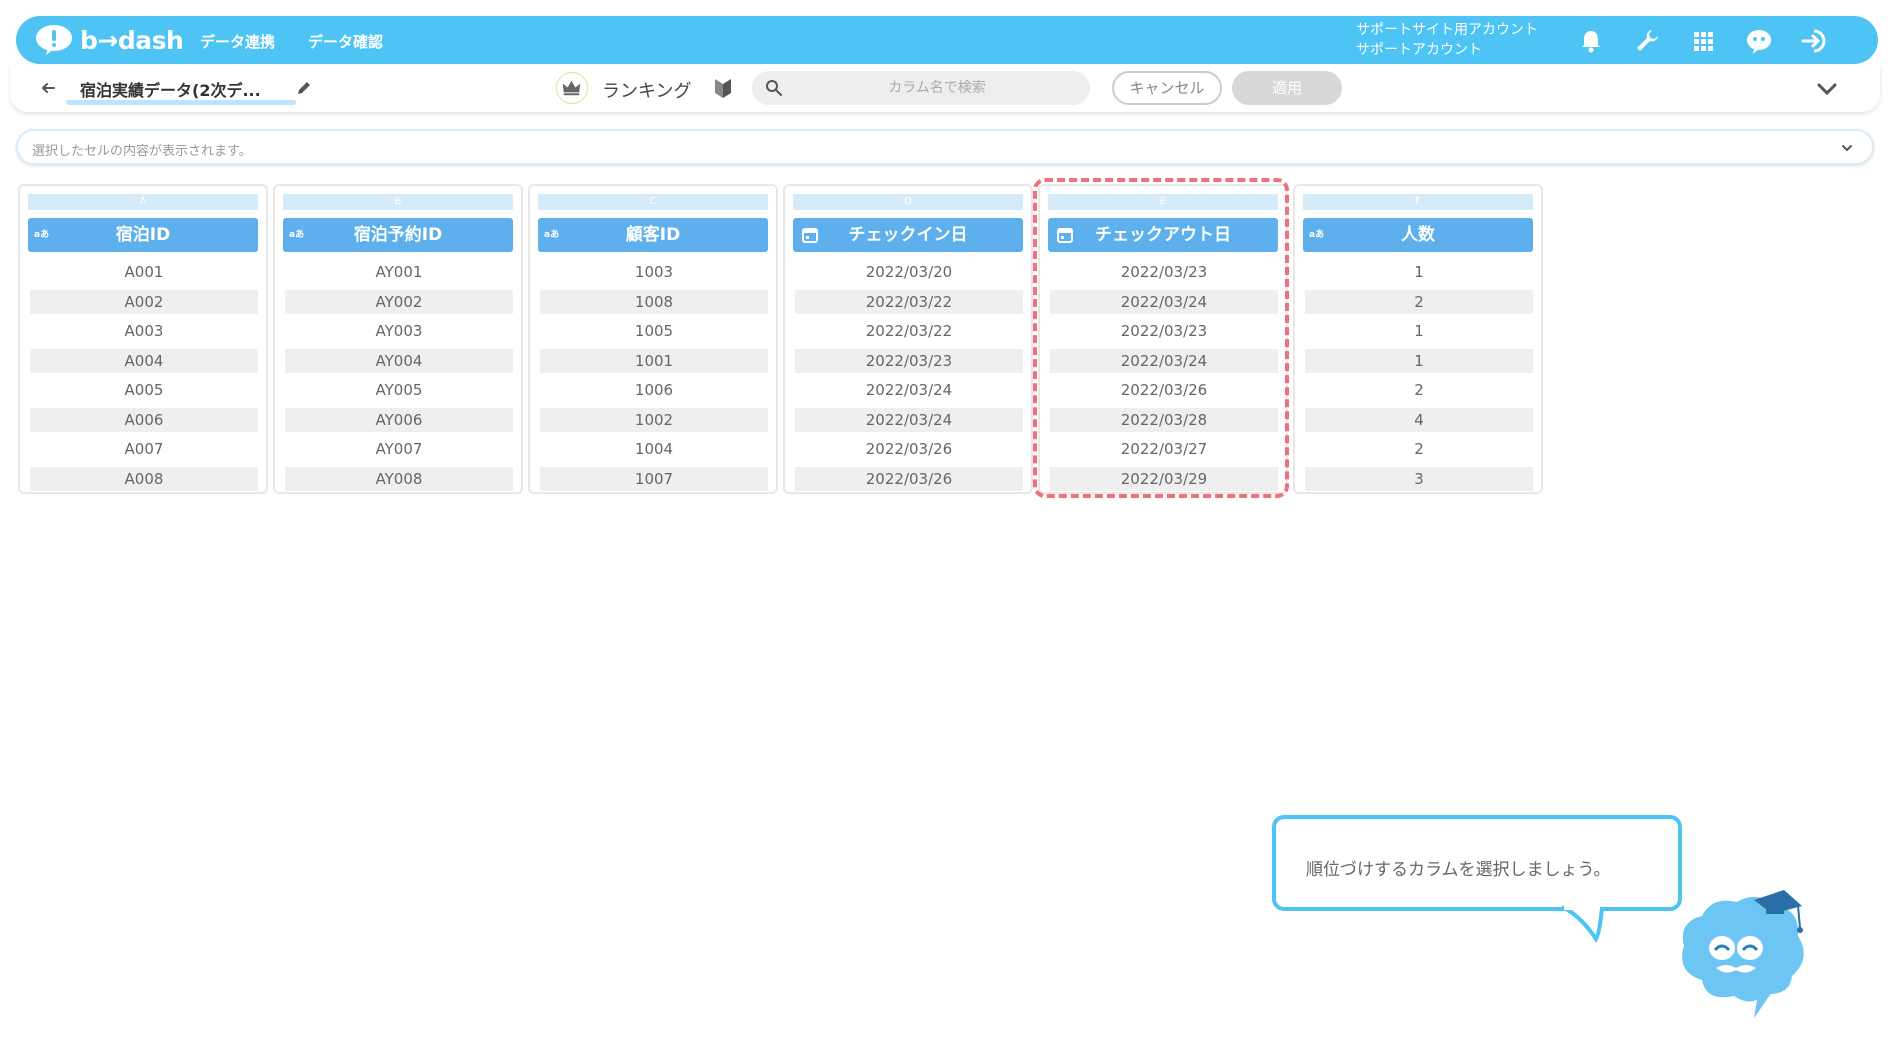  What do you see at coordinates (909, 361) in the screenshot?
I see `table-cell: 2022/03/23` at bounding box center [909, 361].